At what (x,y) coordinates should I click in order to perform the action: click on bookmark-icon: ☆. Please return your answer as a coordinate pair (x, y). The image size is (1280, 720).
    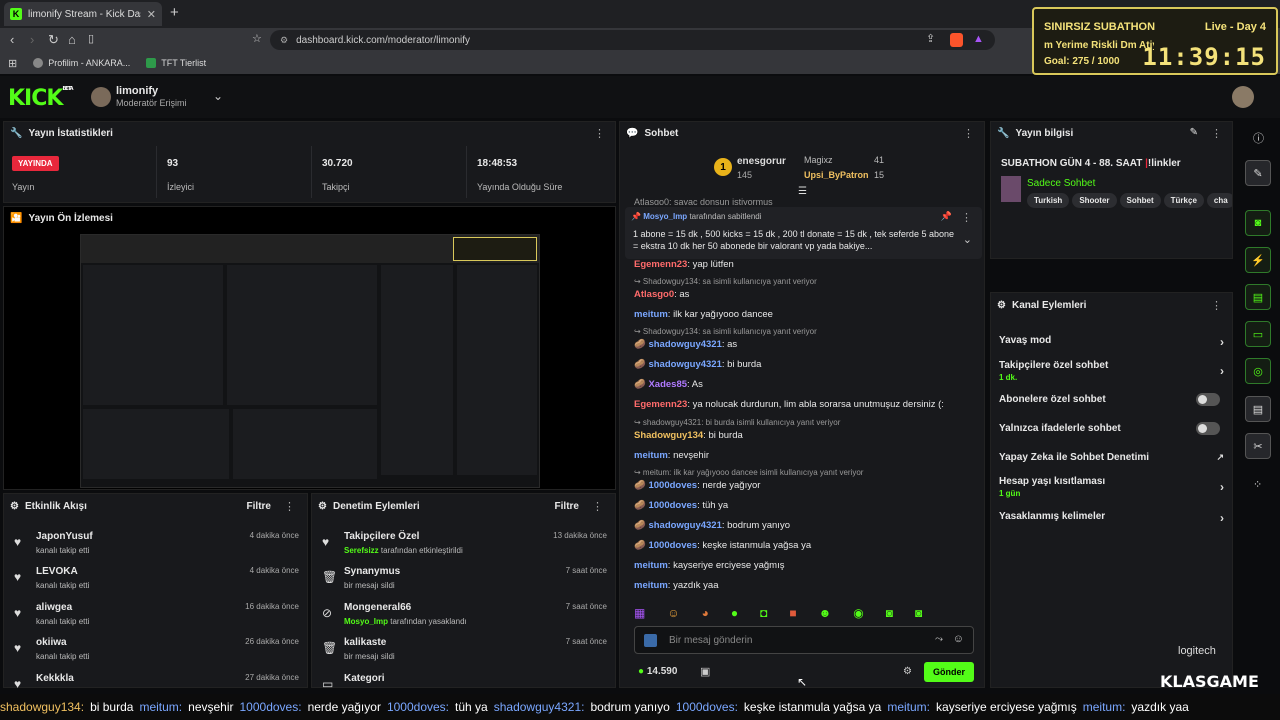
    Looking at the image, I should click on (257, 38).